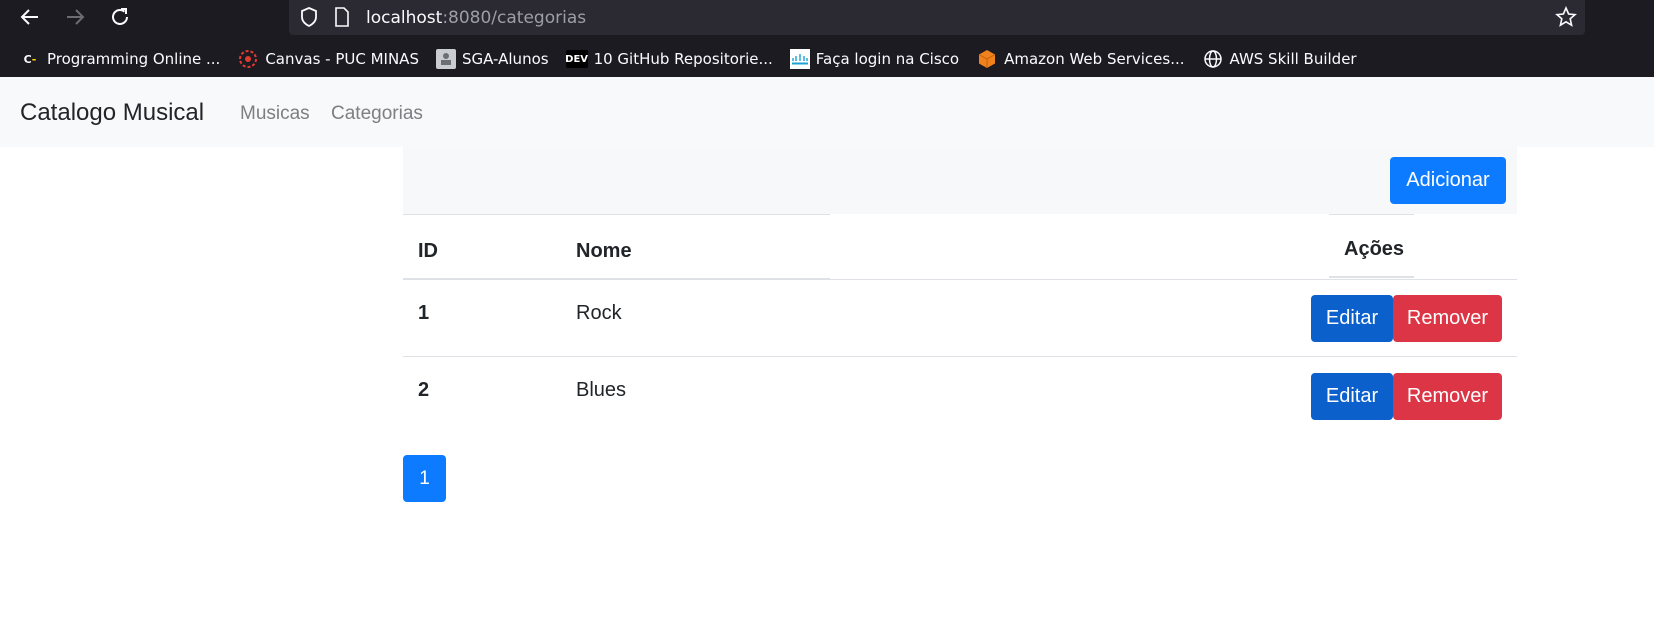  Describe the element at coordinates (424, 313) in the screenshot. I see `row-id: 1` at that location.